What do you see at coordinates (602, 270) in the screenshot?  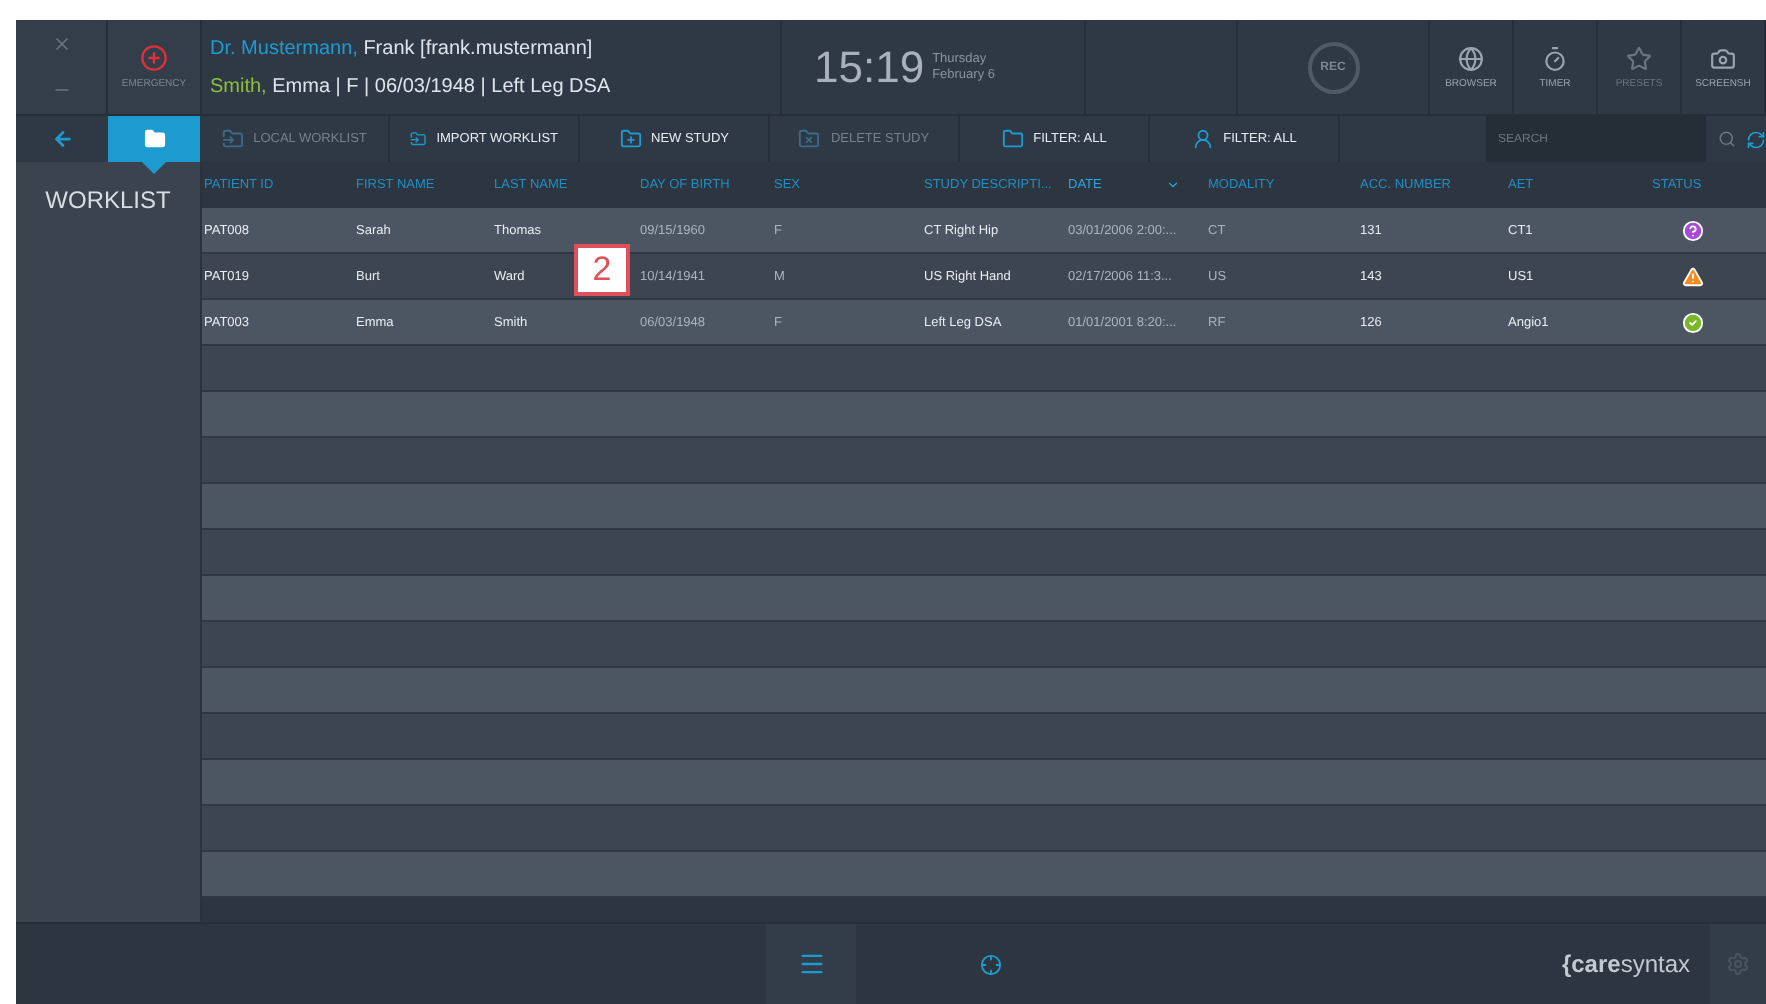 I see `callout-number: 2` at bounding box center [602, 270].